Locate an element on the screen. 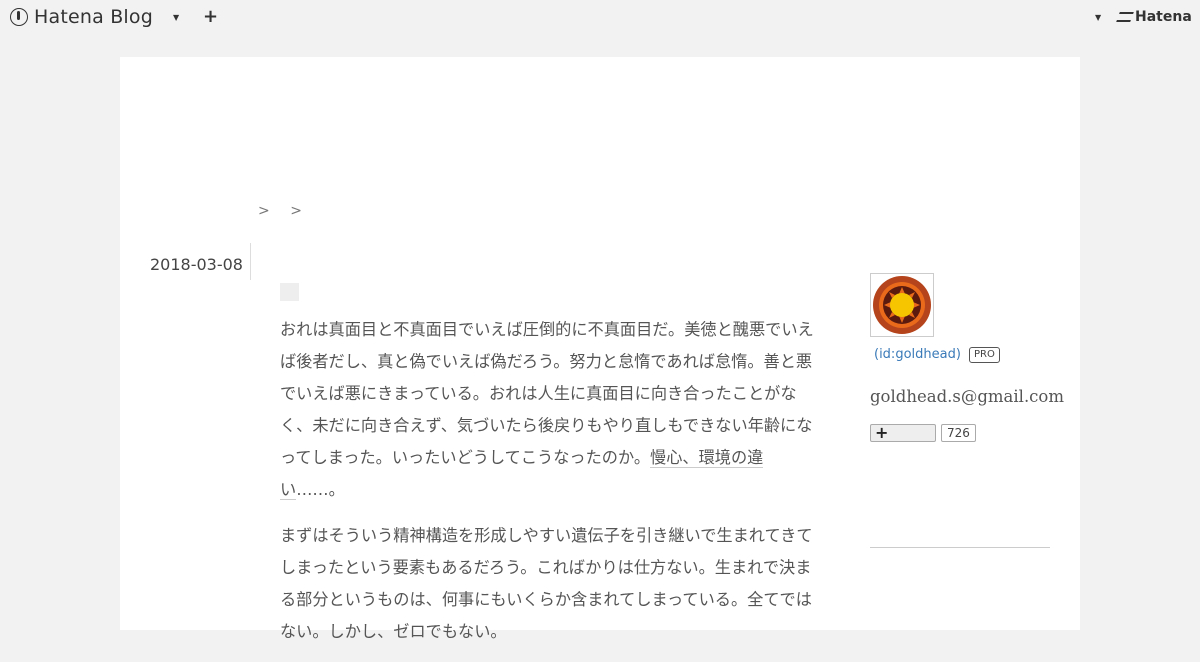 This screenshot has width=1200, height=662. pro-badge: PRO is located at coordinates (984, 355).